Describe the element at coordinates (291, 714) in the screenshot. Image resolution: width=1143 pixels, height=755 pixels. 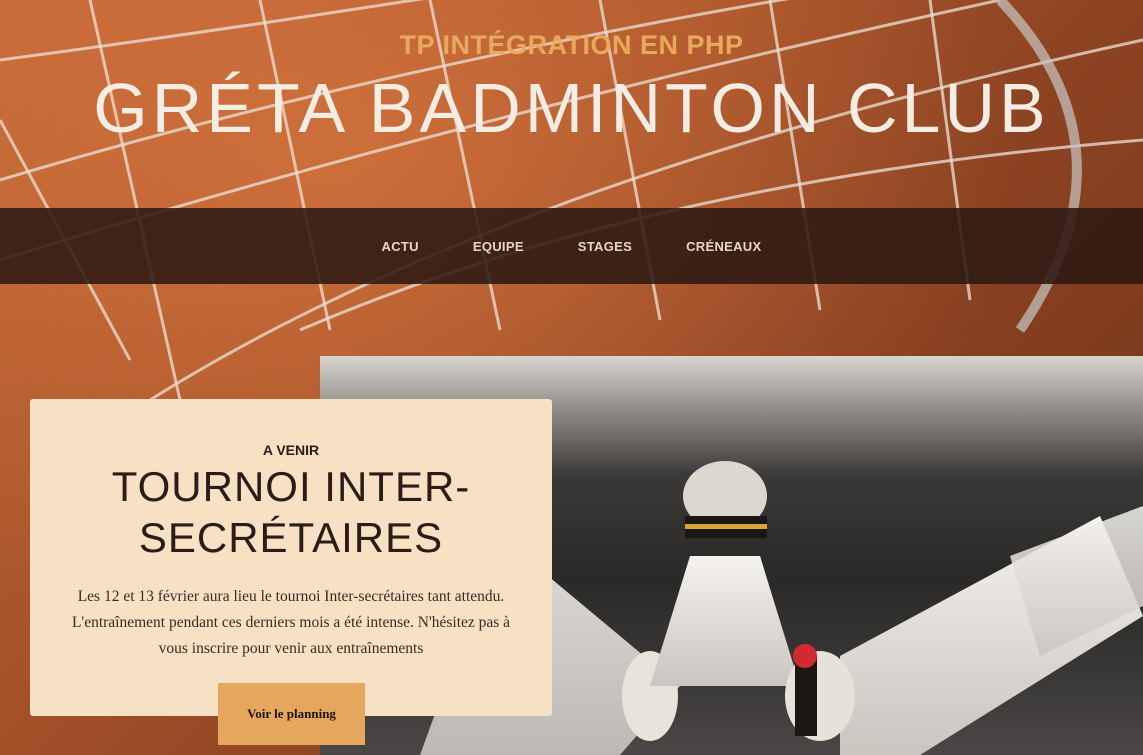
I see `view-planning-button: Voir le planning` at that location.